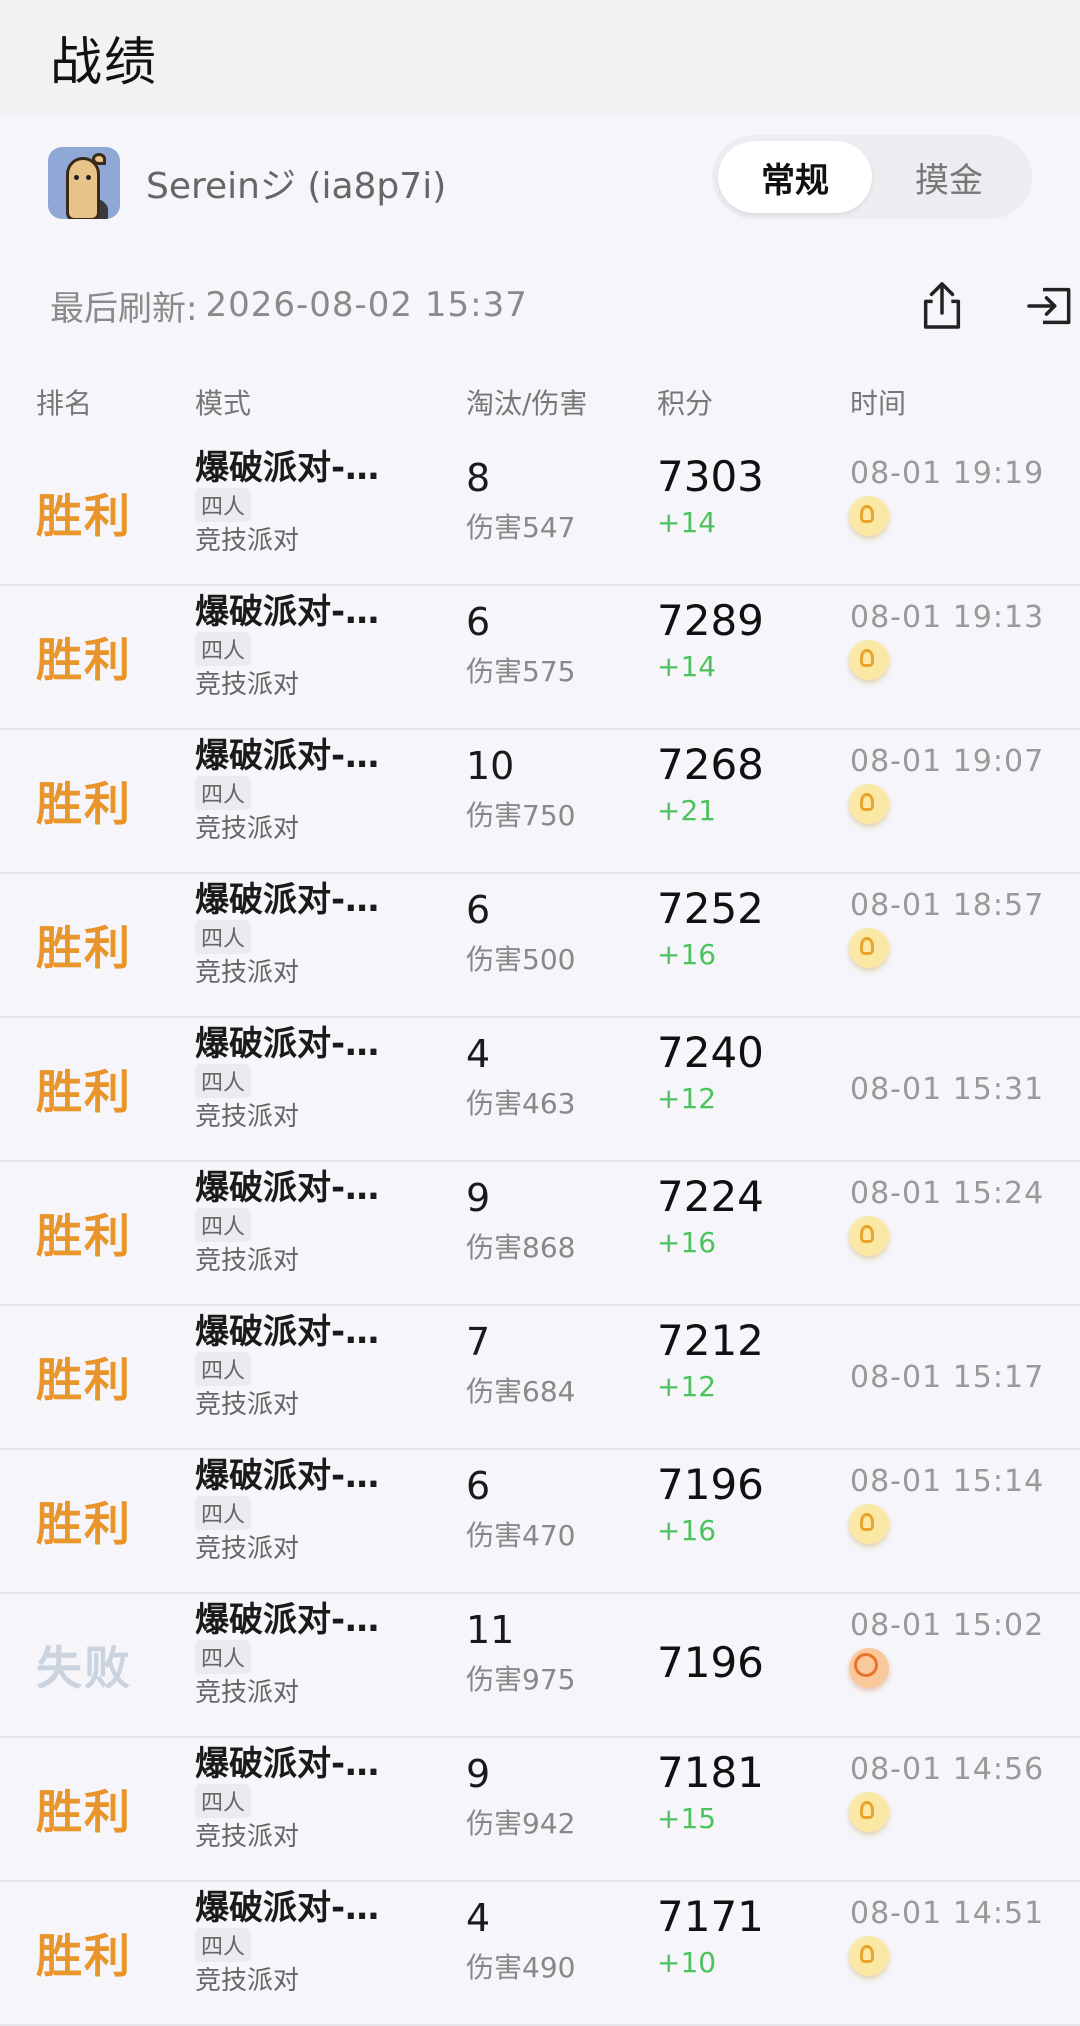  What do you see at coordinates (366, 305) in the screenshot?
I see `refresh-time: 2026-08-02 15:37` at bounding box center [366, 305].